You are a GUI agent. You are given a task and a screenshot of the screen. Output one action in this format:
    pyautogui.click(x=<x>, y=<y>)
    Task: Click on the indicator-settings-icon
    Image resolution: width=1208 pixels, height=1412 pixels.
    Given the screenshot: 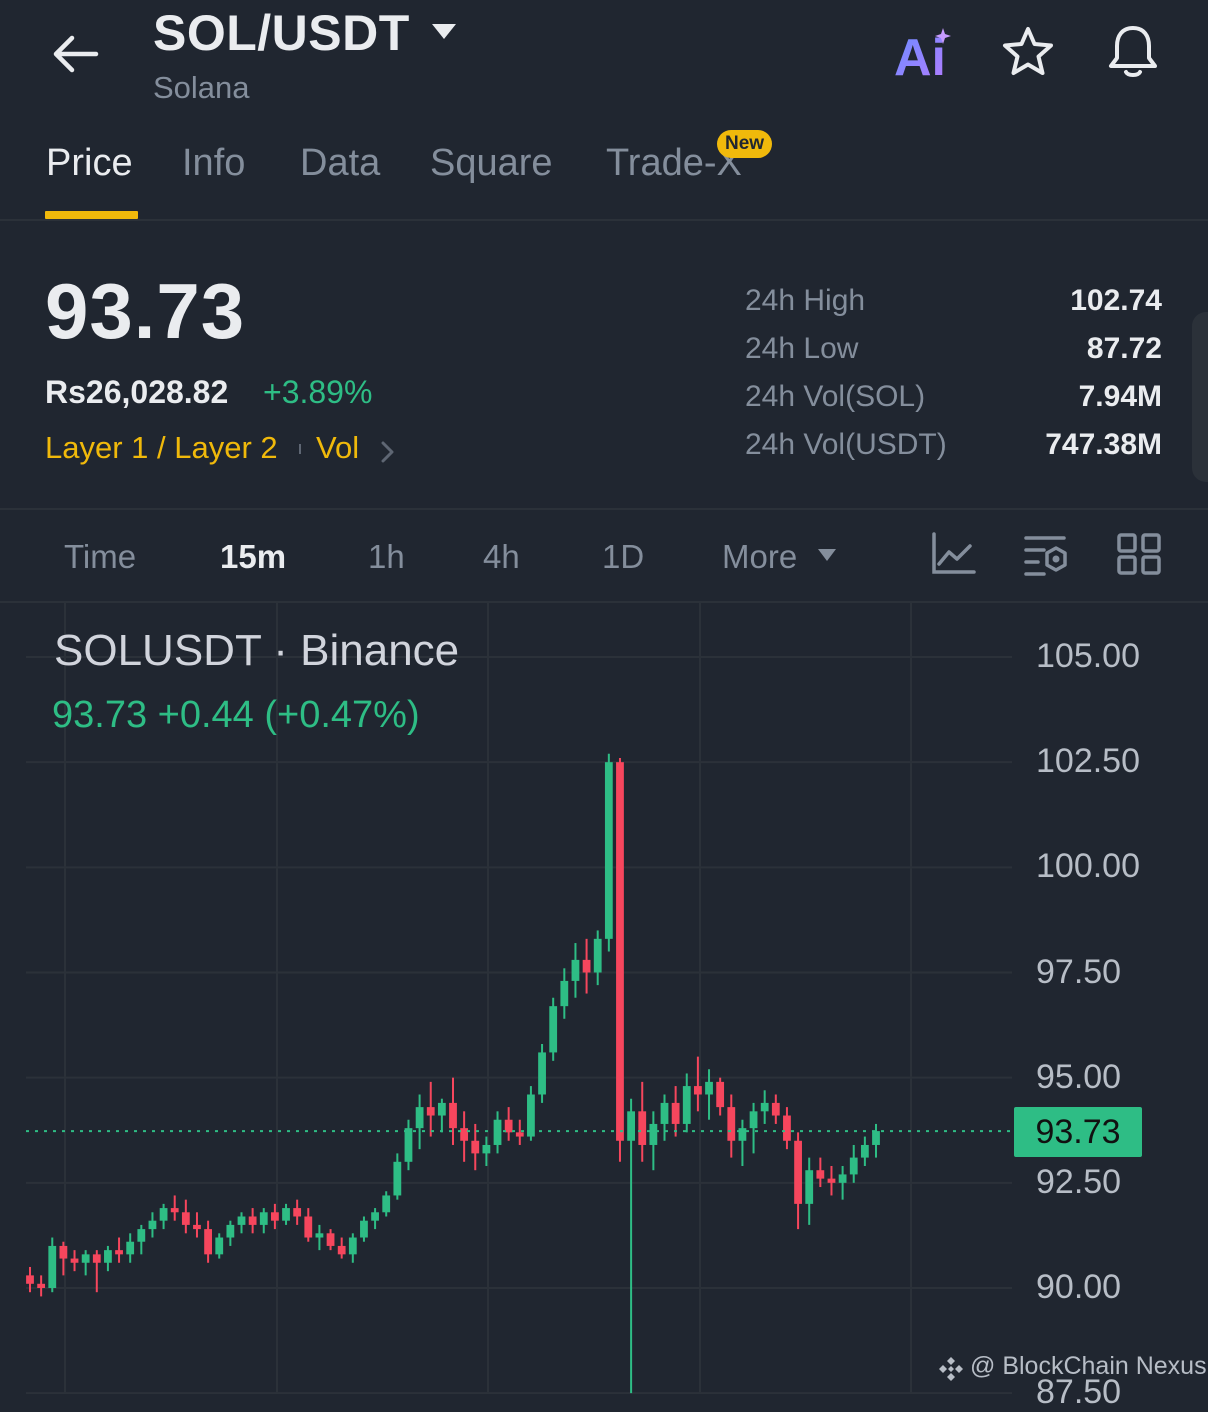 What is the action you would take?
    pyautogui.click(x=1047, y=554)
    